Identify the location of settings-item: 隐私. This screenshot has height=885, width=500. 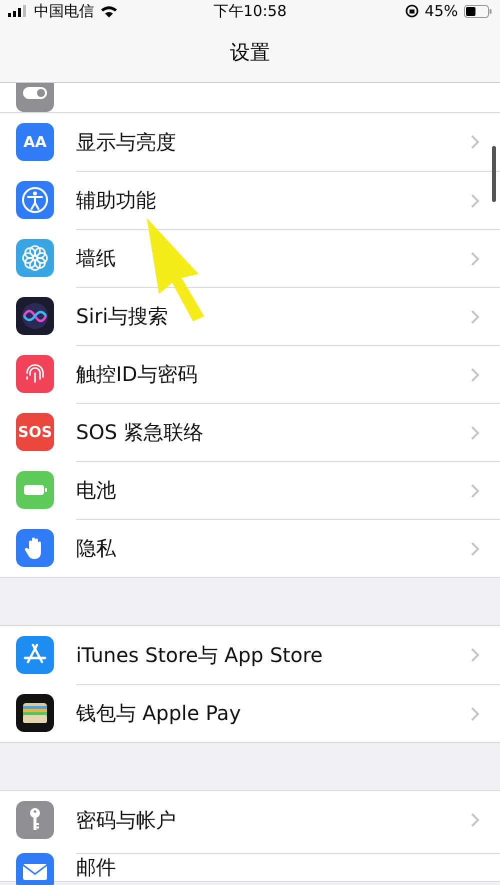
(273, 548).